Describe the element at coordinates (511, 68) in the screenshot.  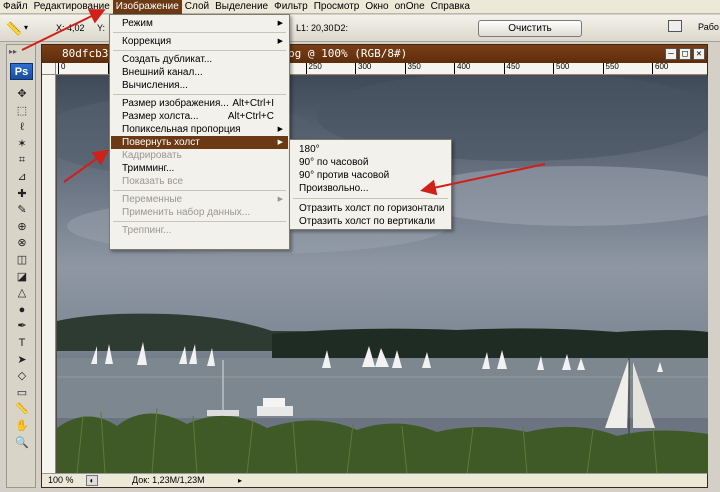
I see `ruler-tick: 450` at that location.